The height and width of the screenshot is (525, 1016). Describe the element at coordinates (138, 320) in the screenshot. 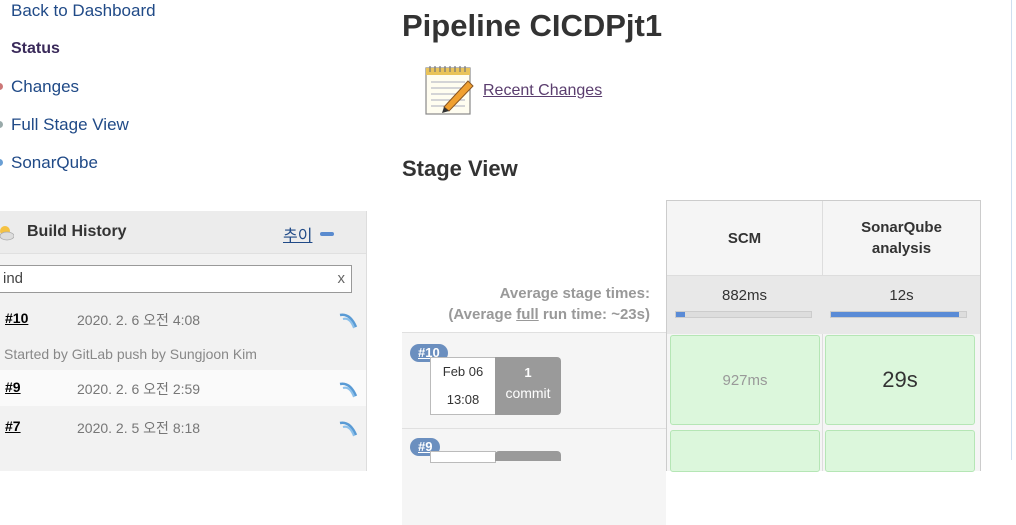

I see `build-date-link: 2020. 2. 6 오전 4:08` at that location.